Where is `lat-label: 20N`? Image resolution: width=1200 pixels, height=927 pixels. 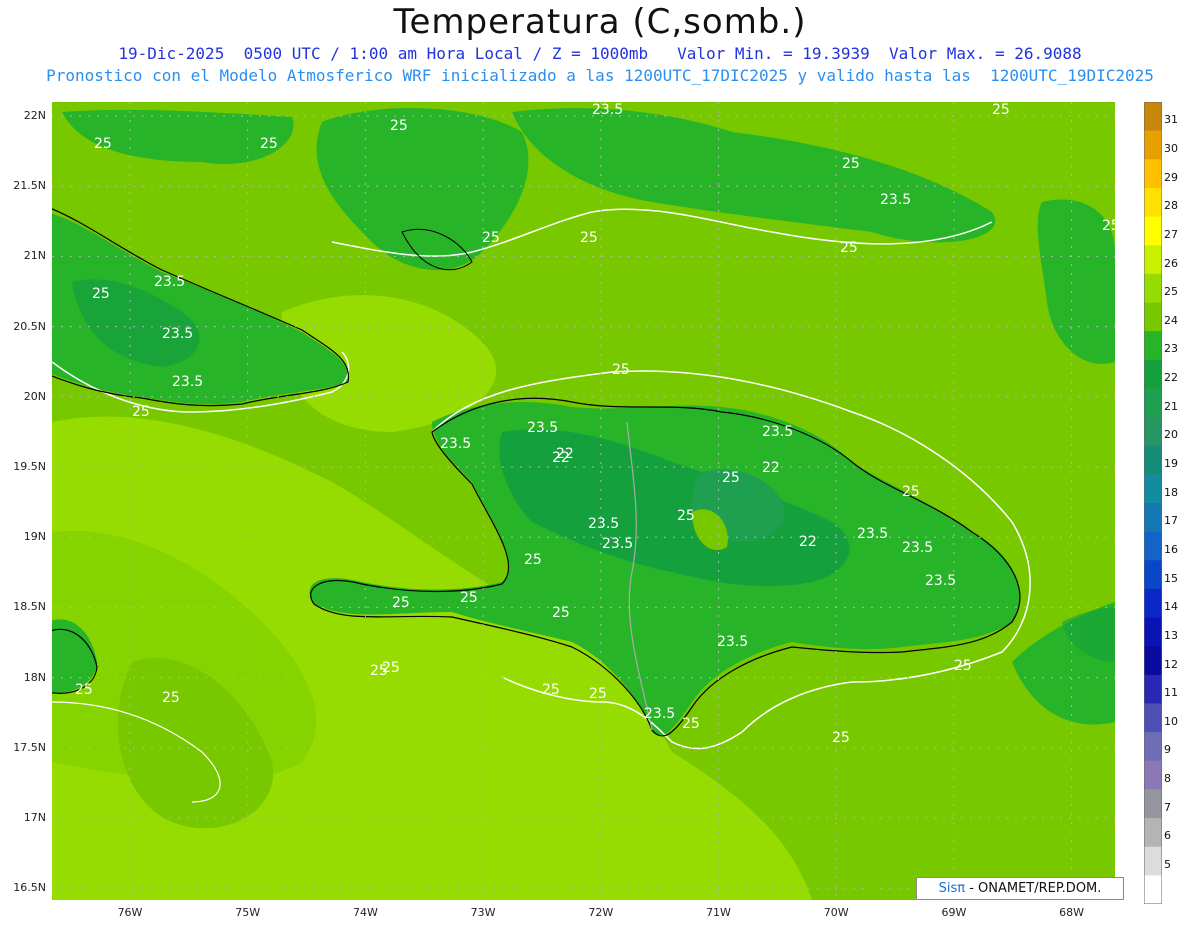
lat-label: 20N is located at coordinates (34, 396).